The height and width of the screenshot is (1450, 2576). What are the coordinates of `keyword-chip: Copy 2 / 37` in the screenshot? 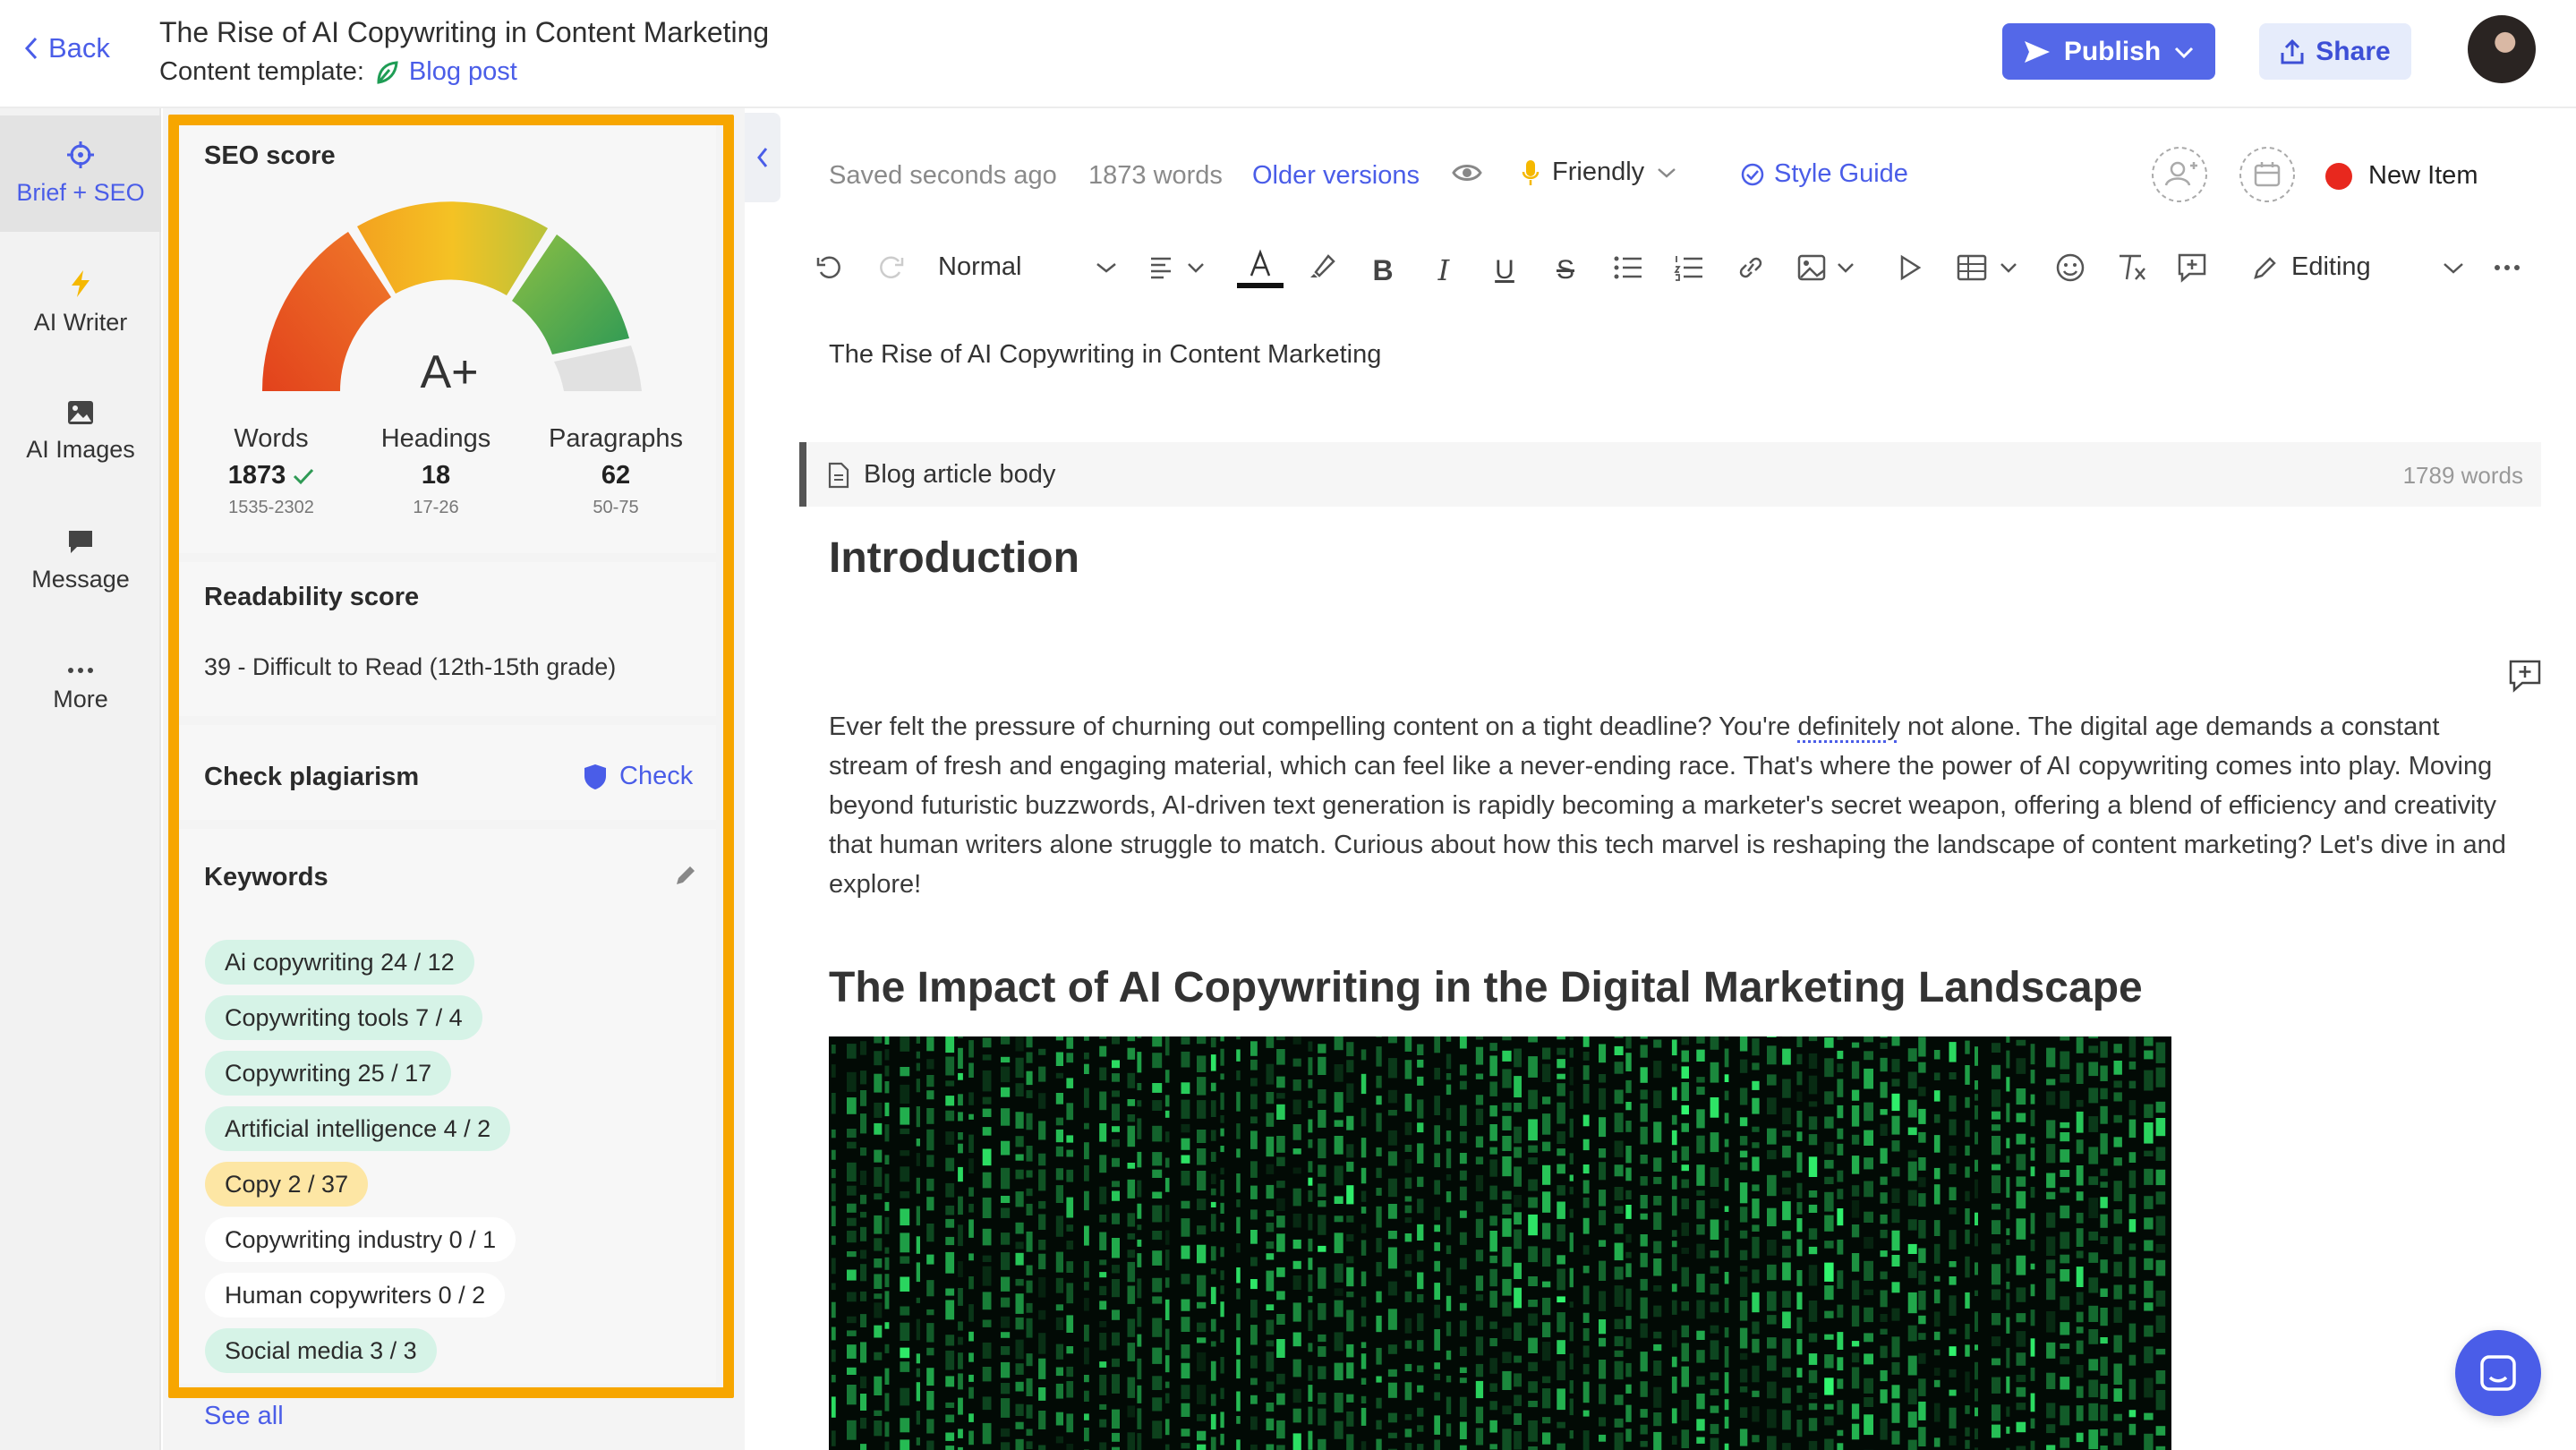 It's located at (287, 1184).